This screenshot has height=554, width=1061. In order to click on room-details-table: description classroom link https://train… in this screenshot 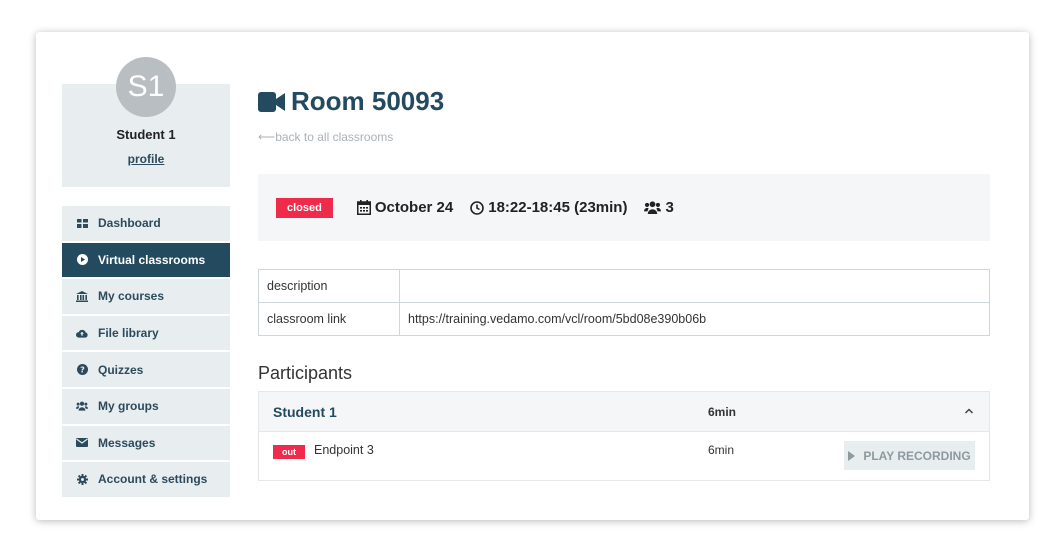, I will do `click(624, 302)`.